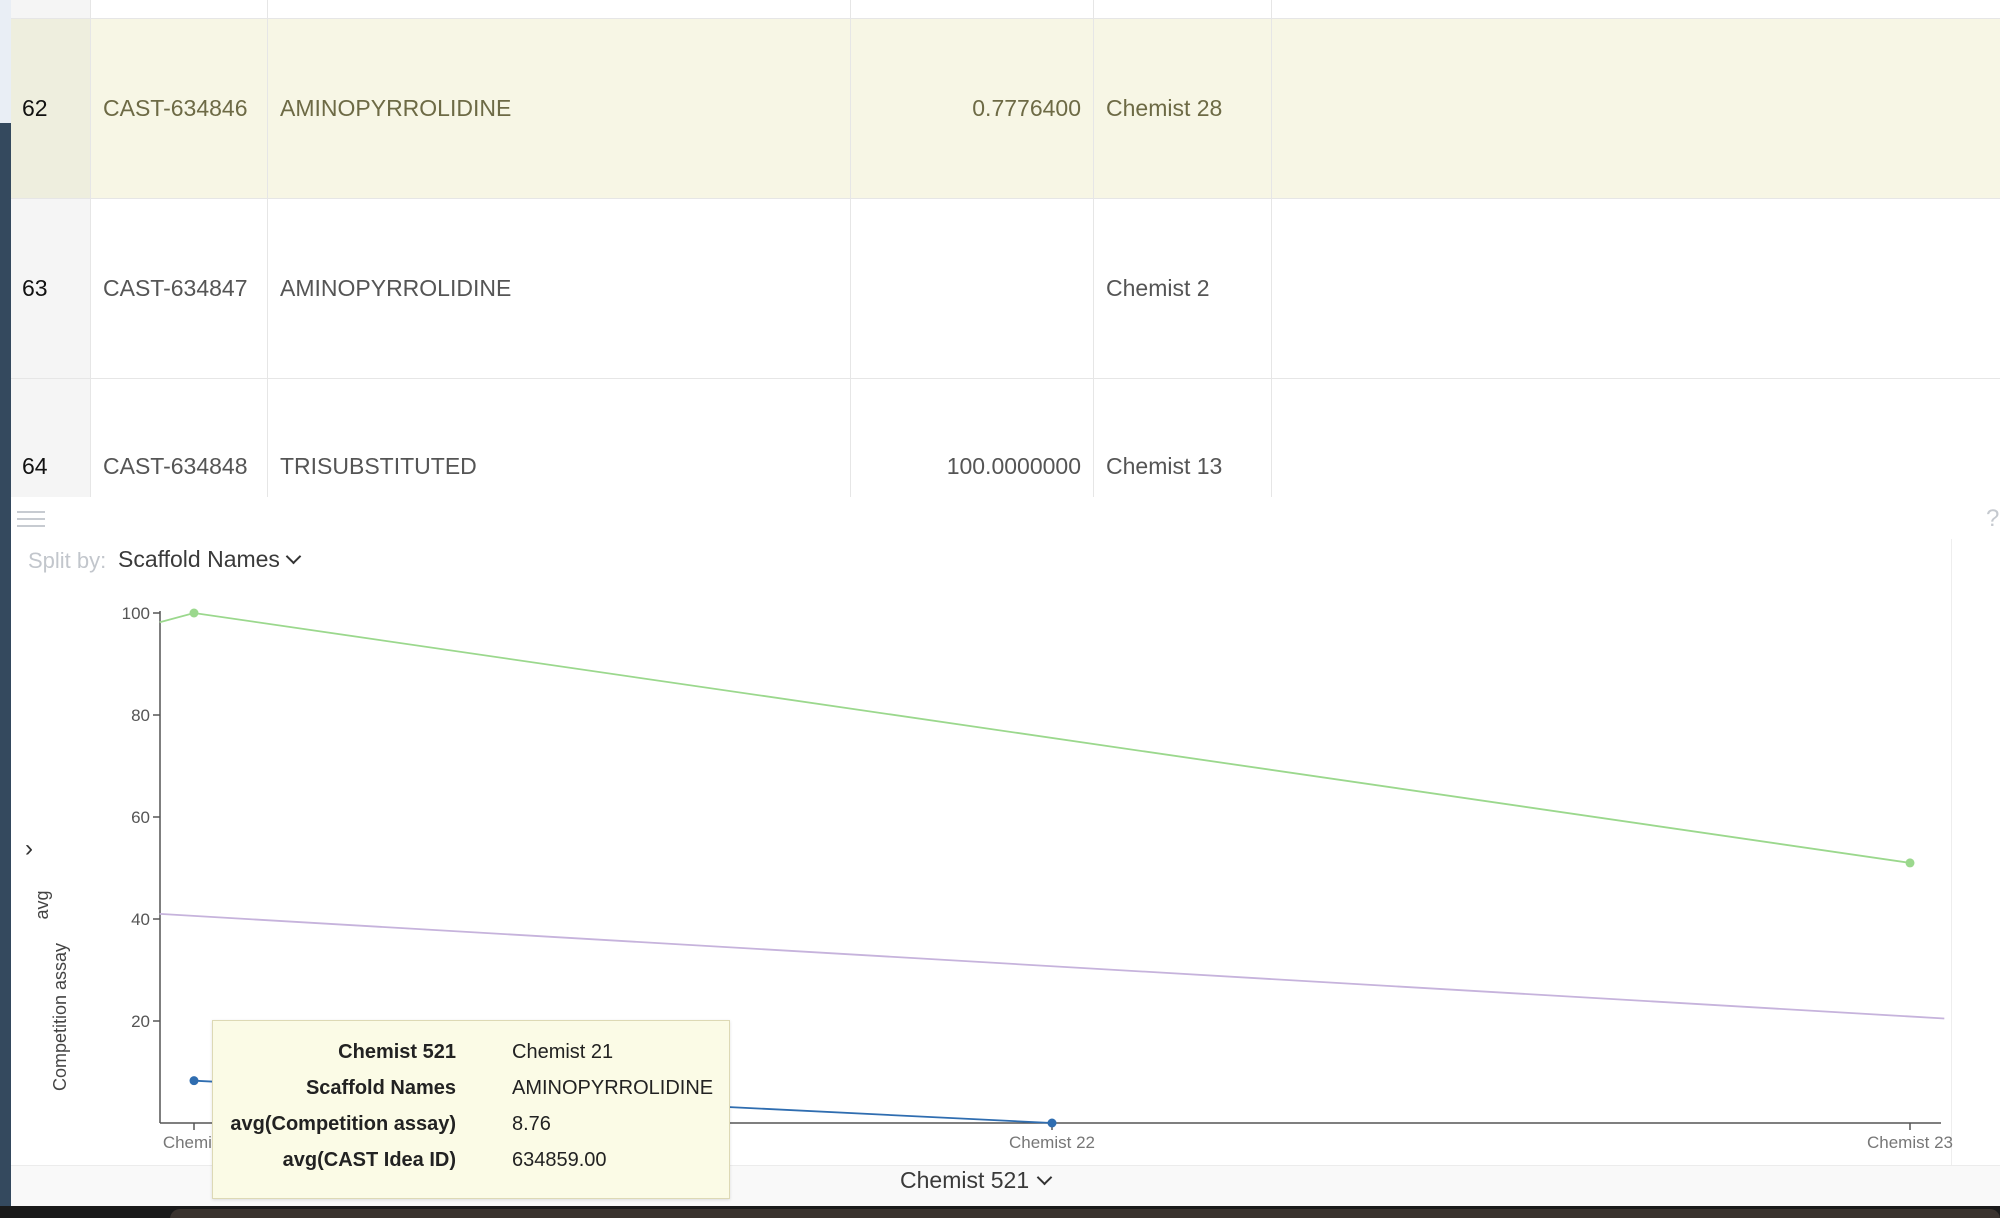 The width and height of the screenshot is (2000, 1218). What do you see at coordinates (140, 715) in the screenshot?
I see `y-tick-label: 80` at bounding box center [140, 715].